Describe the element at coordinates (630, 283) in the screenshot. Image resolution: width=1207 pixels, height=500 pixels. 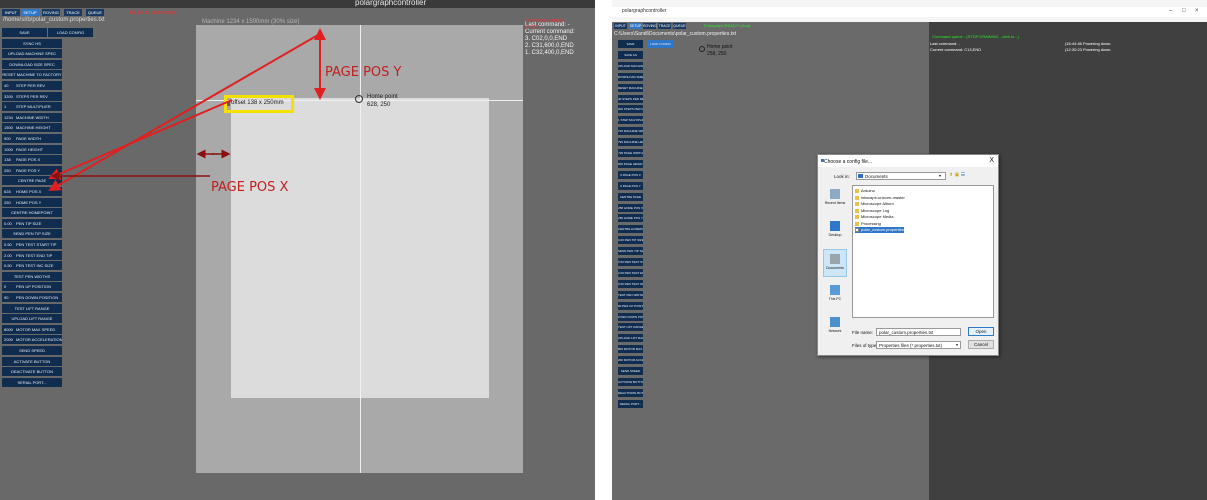
I see `right-button-0-50-pen-test-inc: 0.50 PEN TEST INC` at that location.